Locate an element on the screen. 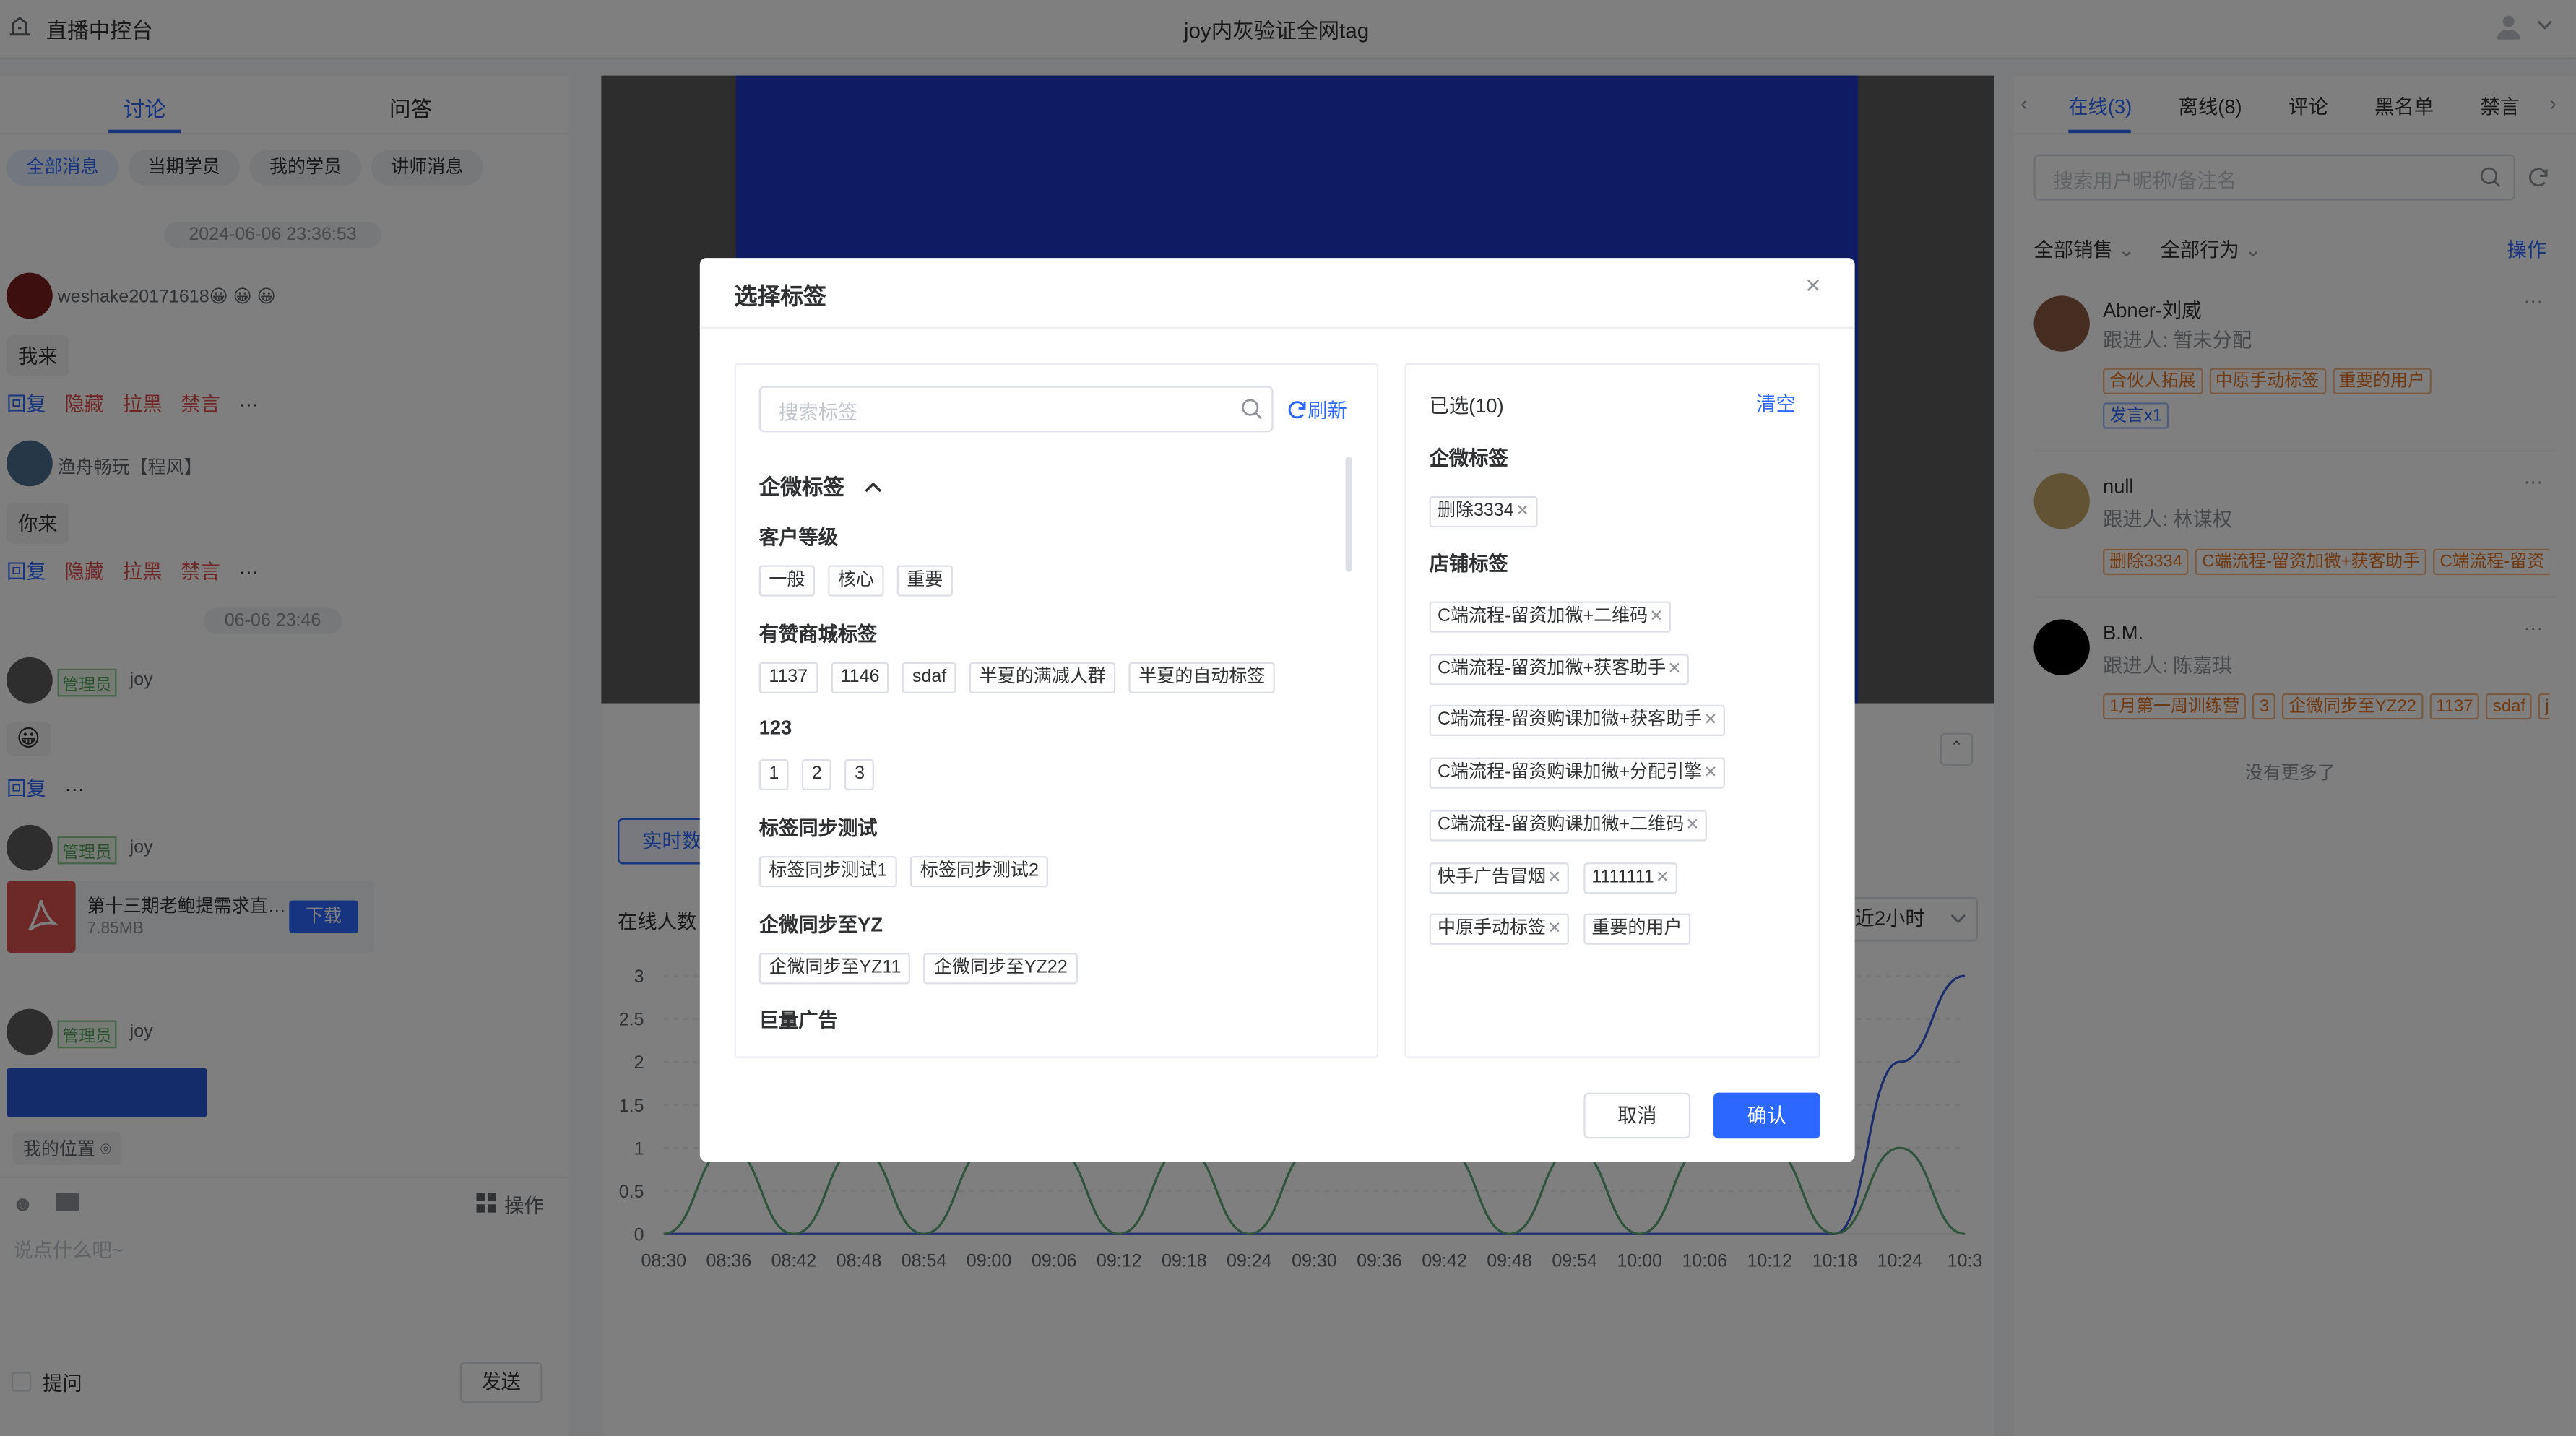 This screenshot has height=1436, width=2576. dialog-title: 选择标签 is located at coordinates (780, 295).